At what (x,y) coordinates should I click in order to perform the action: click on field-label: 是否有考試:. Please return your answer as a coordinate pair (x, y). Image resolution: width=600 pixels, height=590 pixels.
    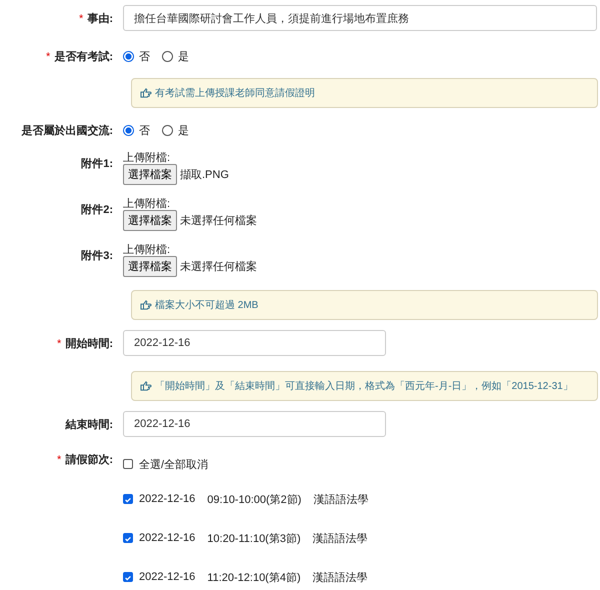
    Looking at the image, I should click on (83, 56).